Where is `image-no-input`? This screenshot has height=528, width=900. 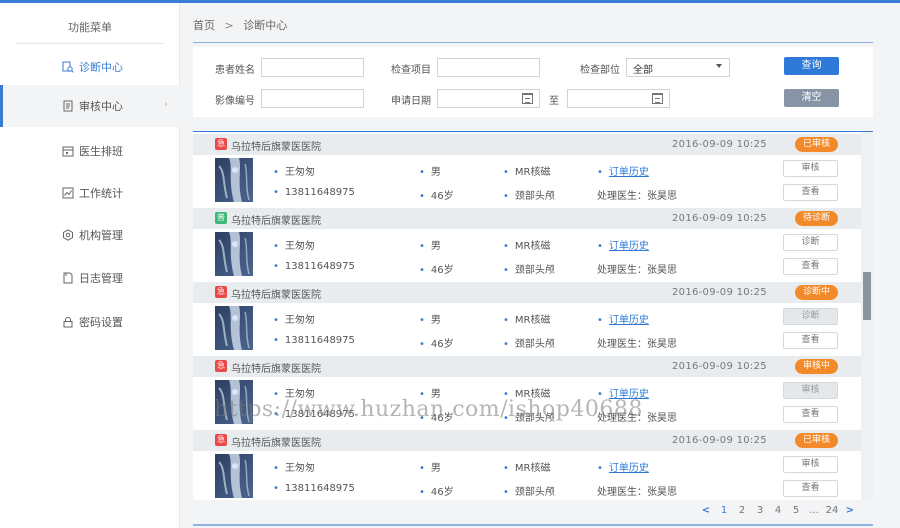
image-no-input is located at coordinates (312, 98).